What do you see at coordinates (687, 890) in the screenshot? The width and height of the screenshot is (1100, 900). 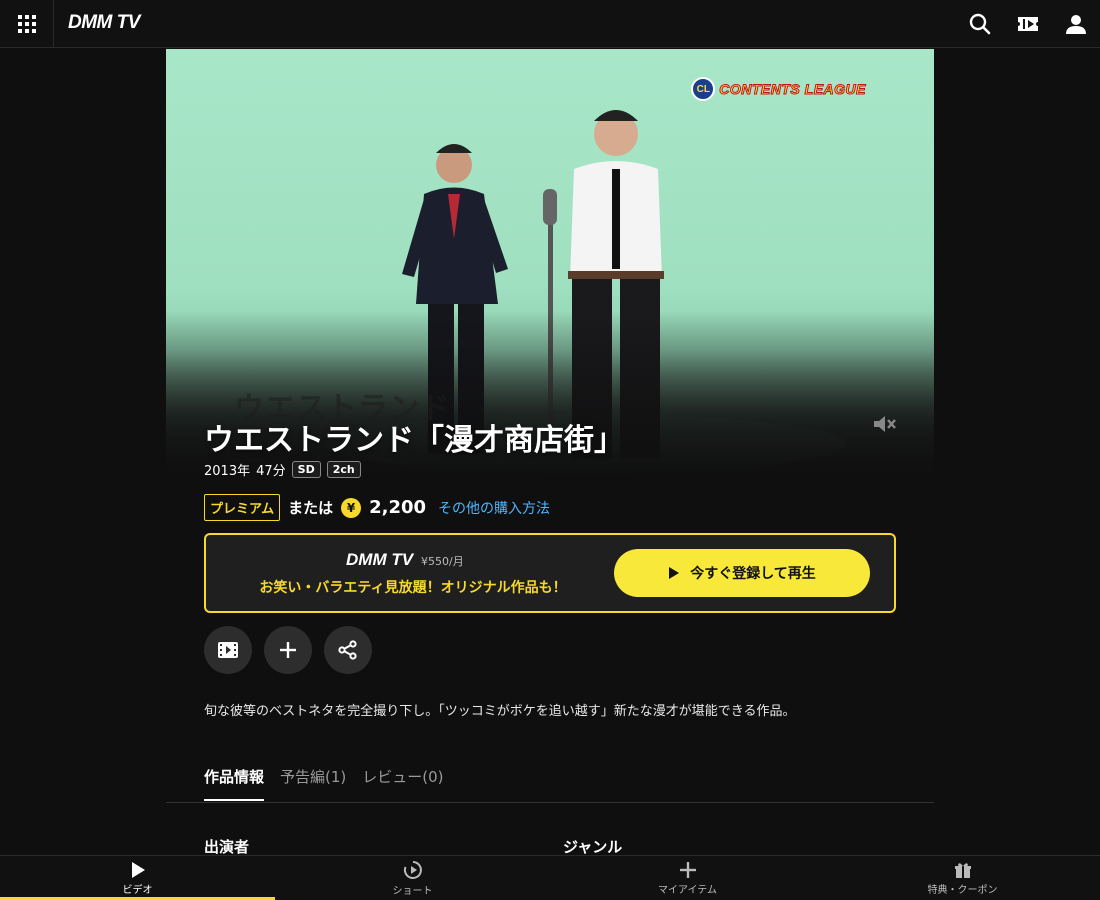 I see `nav-label-myitem: マイアイテム` at bounding box center [687, 890].